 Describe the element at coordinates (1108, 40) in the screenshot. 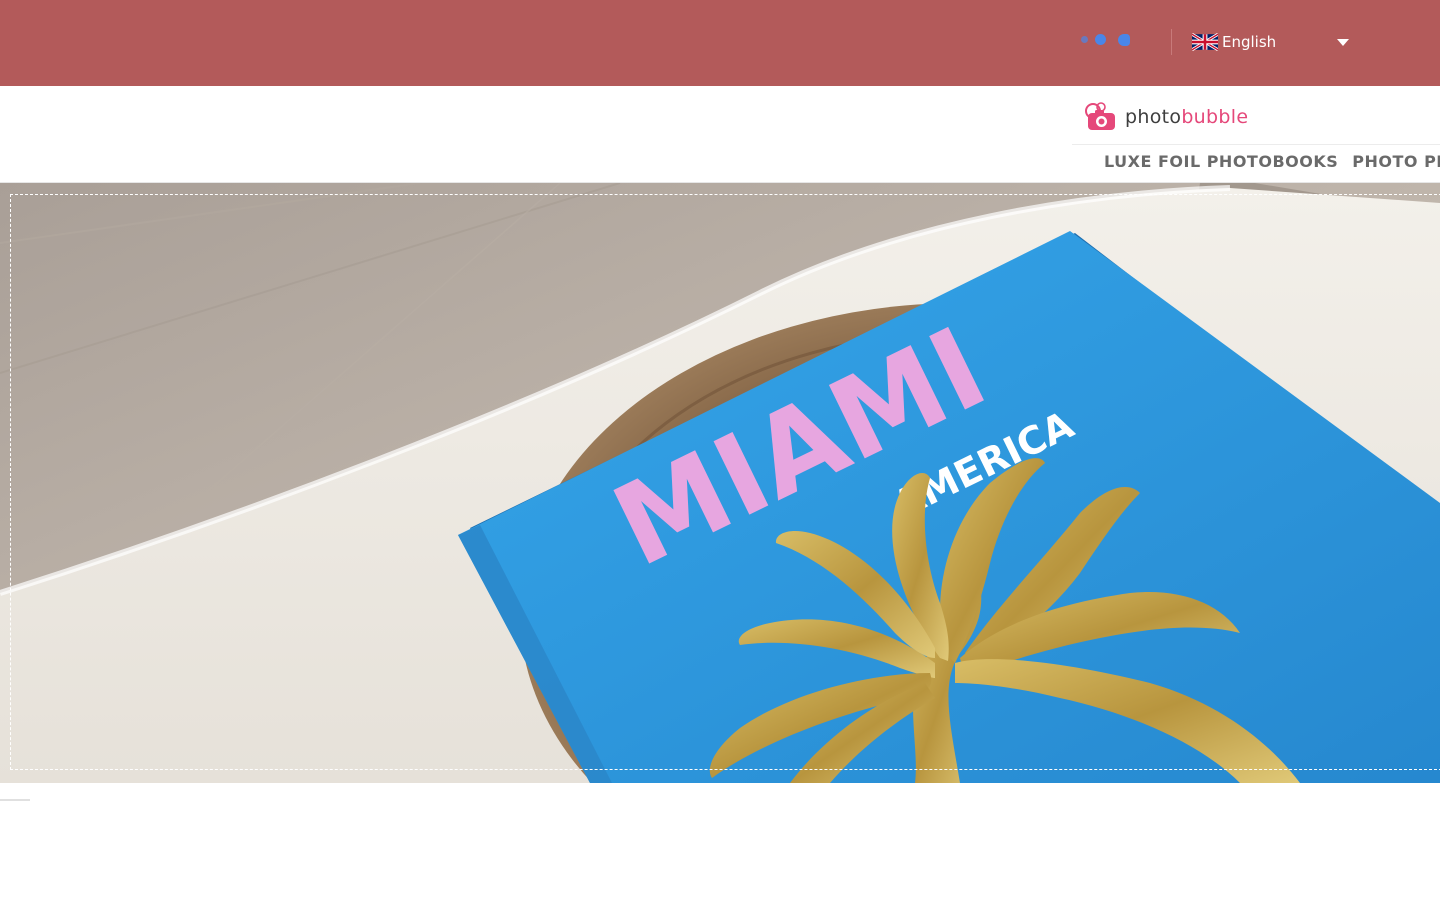

I see `loading-dots-icon` at that location.